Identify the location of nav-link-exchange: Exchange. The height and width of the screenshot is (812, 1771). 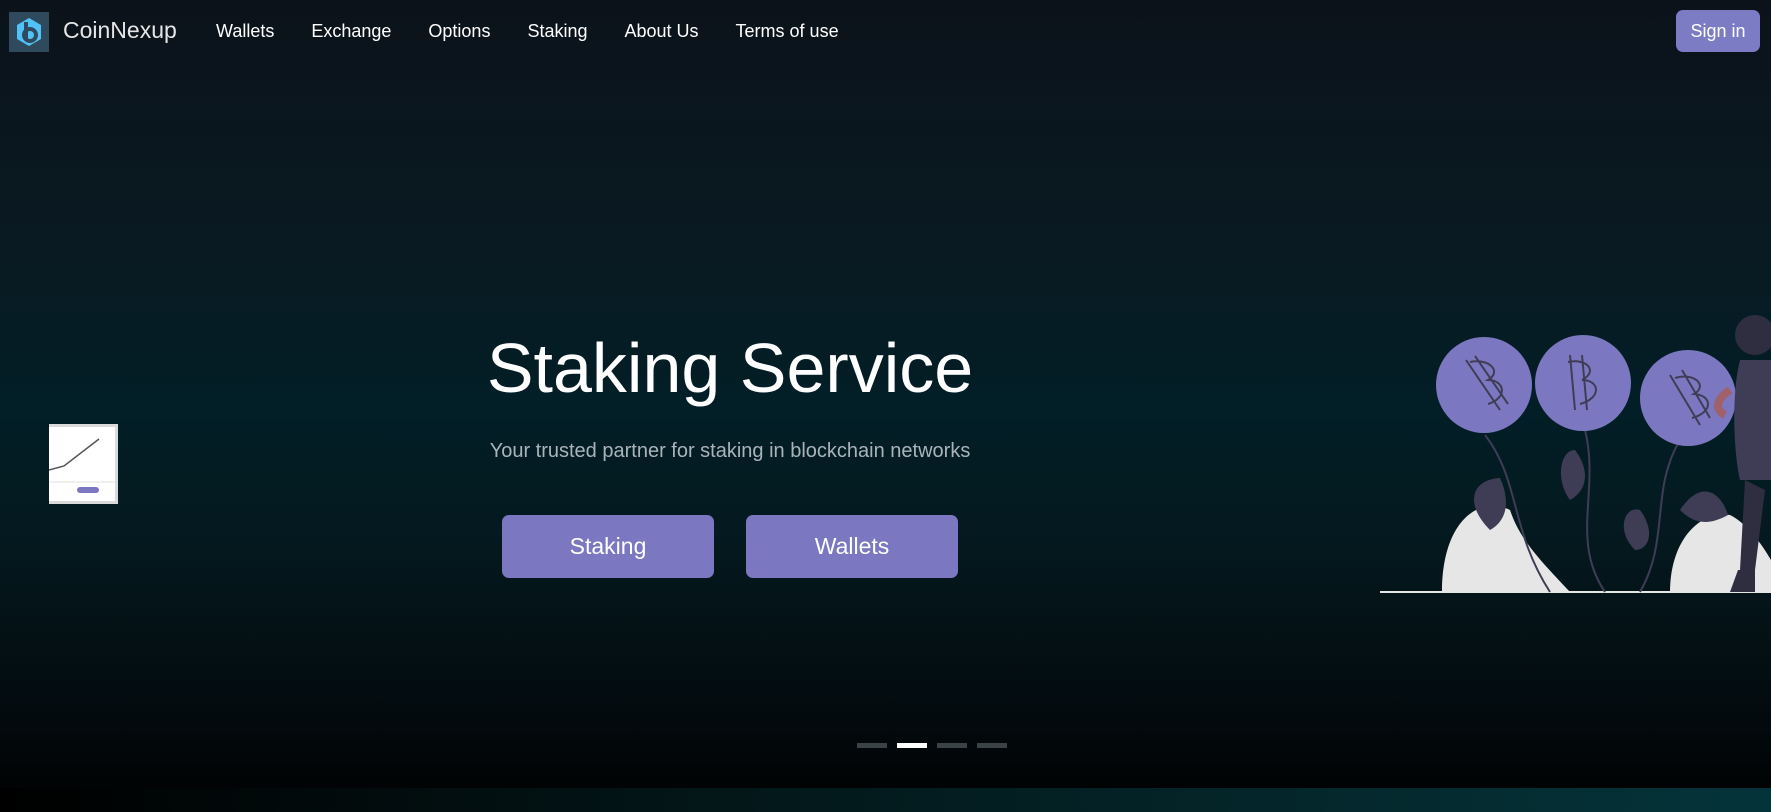
(351, 31).